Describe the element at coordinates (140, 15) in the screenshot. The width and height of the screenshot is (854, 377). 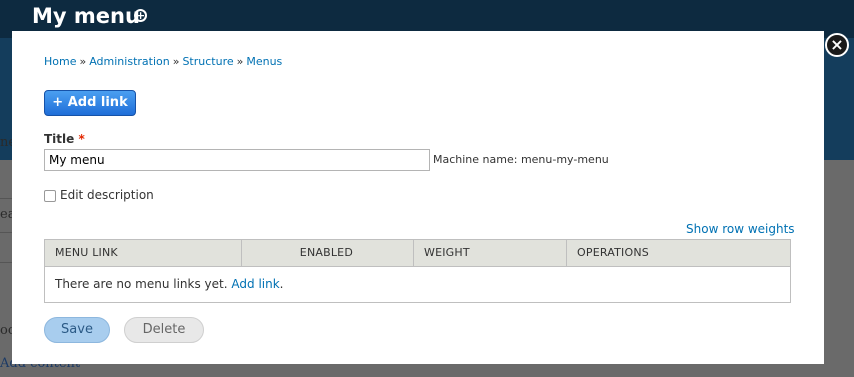
I see `plus-circle-icon: +` at that location.